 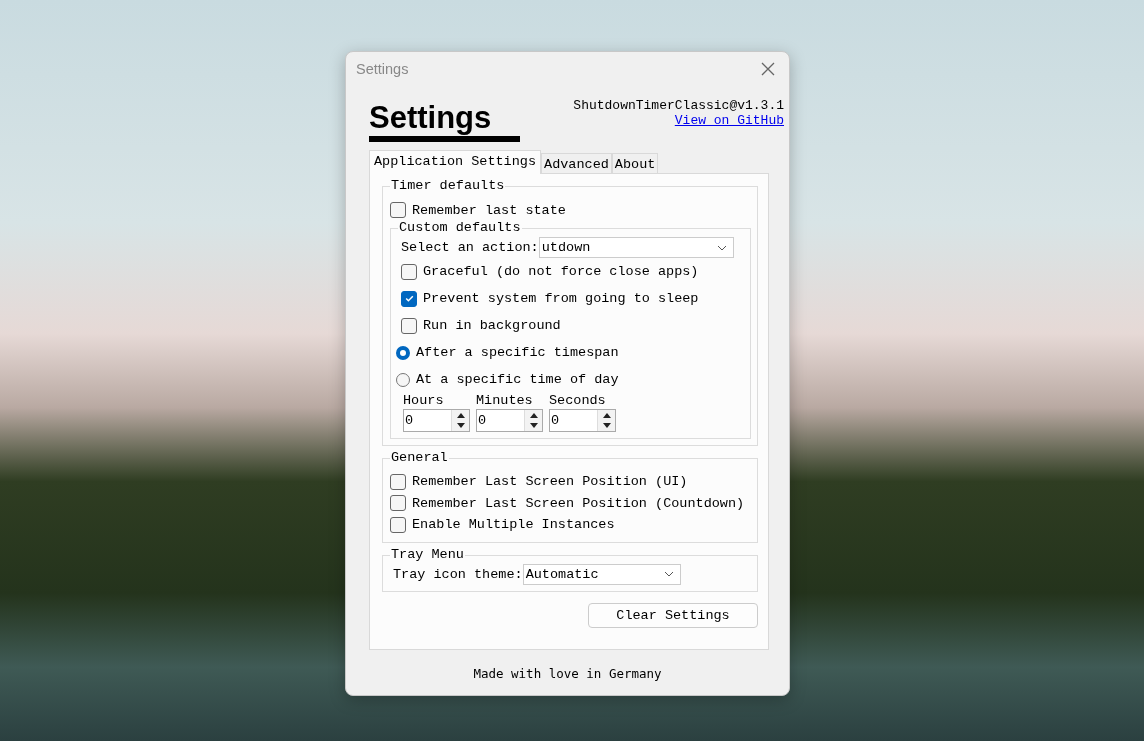 I want to click on theme-dropdown: Automatic, so click(x=601, y=574).